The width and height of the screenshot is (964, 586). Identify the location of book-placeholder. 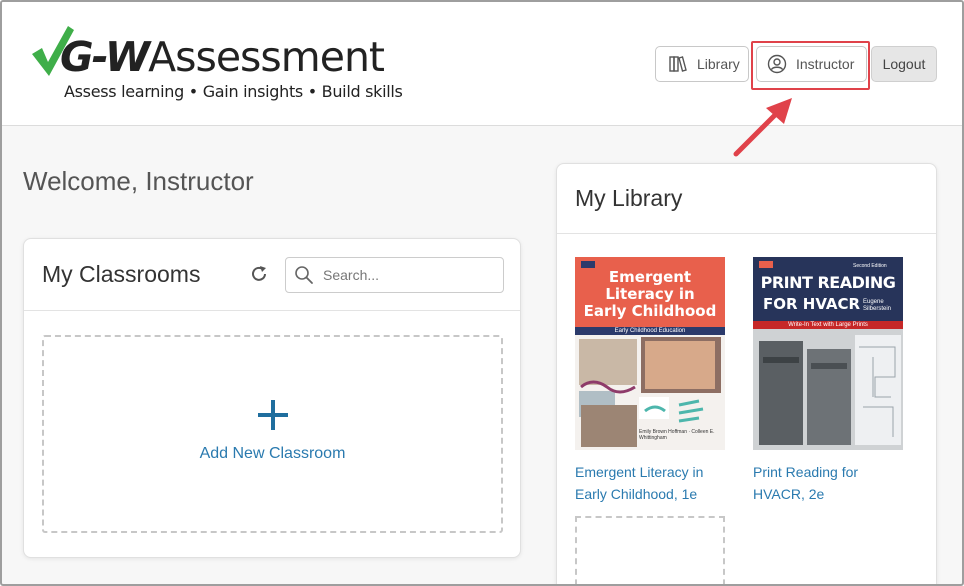
(650, 550).